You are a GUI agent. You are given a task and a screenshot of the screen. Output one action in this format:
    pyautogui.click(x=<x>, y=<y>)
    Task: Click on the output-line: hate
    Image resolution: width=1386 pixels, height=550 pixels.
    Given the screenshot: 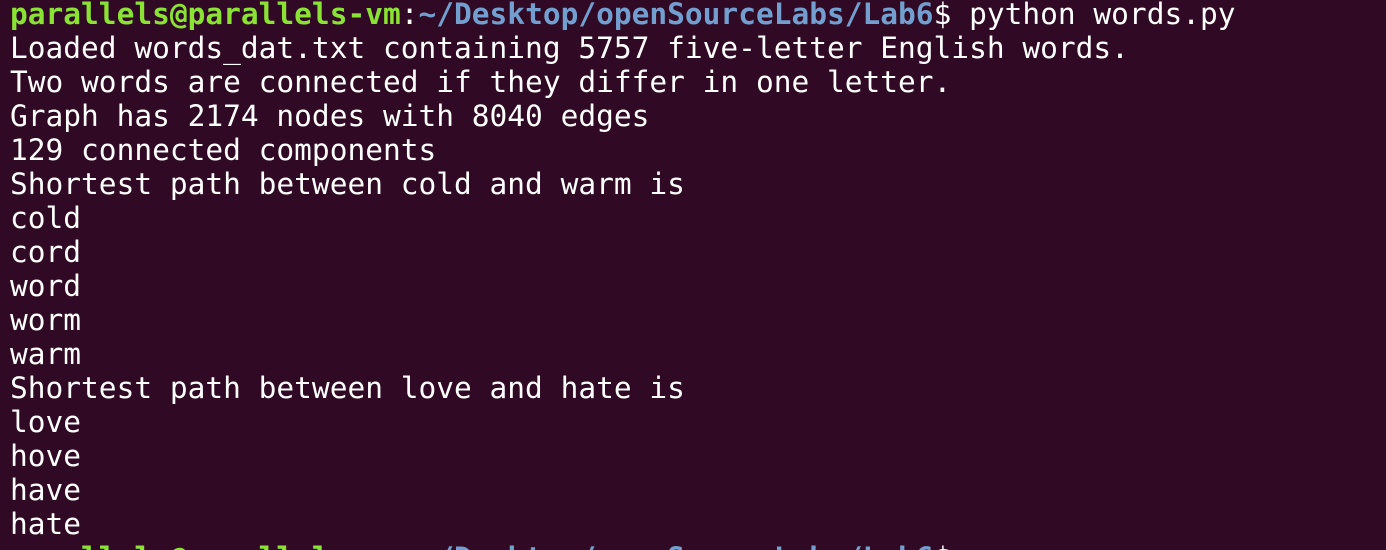 What is the action you would take?
    pyautogui.click(x=46, y=524)
    